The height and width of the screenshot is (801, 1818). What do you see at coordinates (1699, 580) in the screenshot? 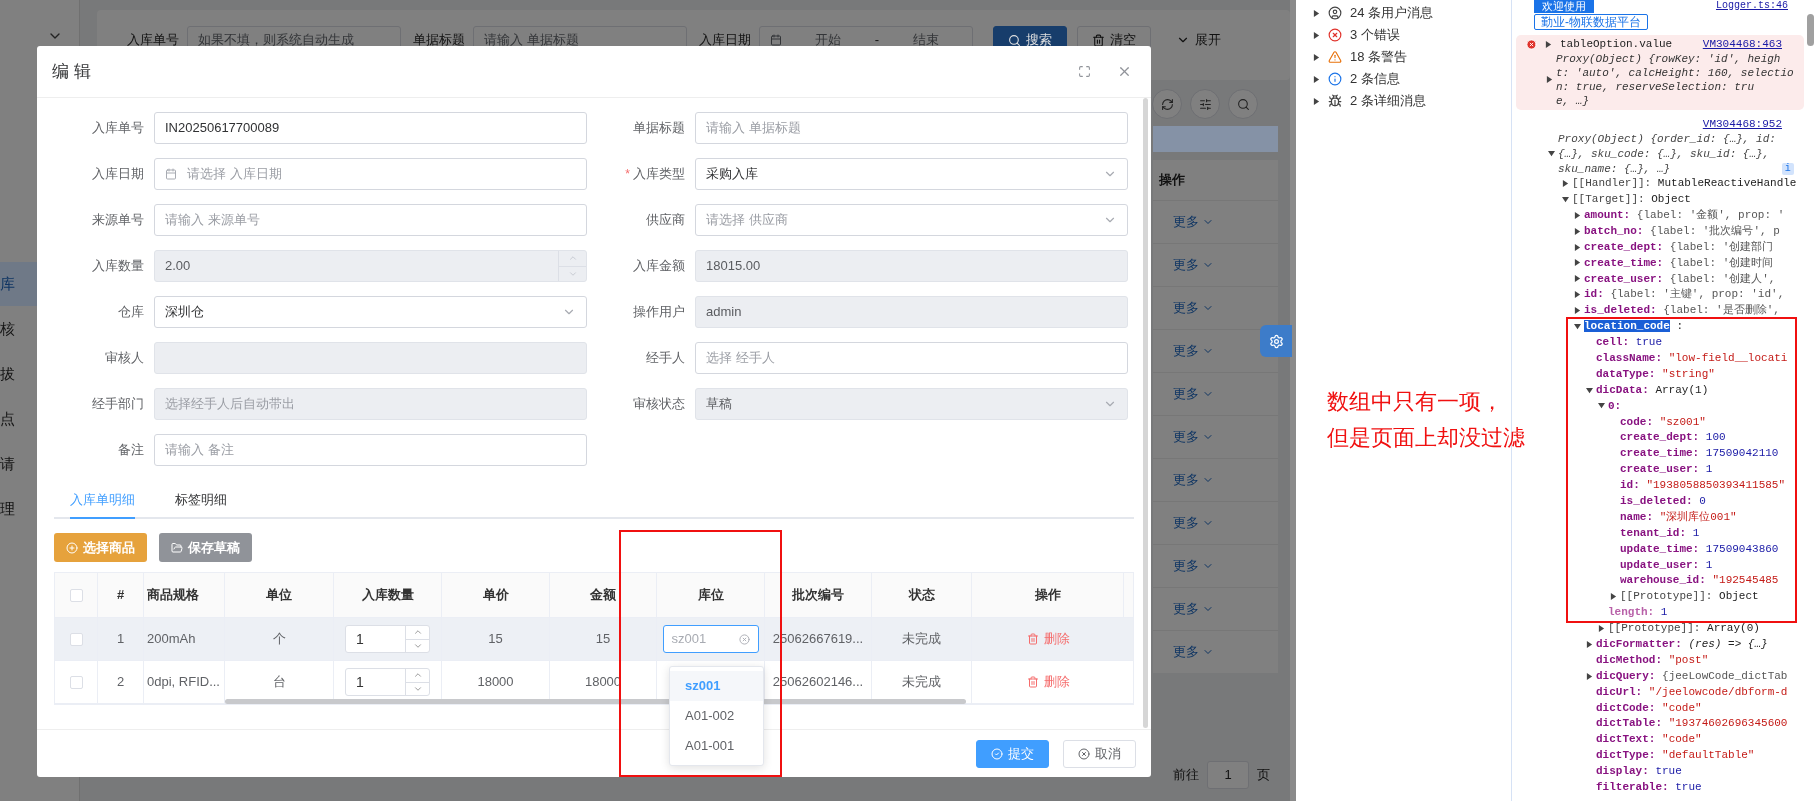
I see `property-line: warehouse_id: "192545485` at bounding box center [1699, 580].